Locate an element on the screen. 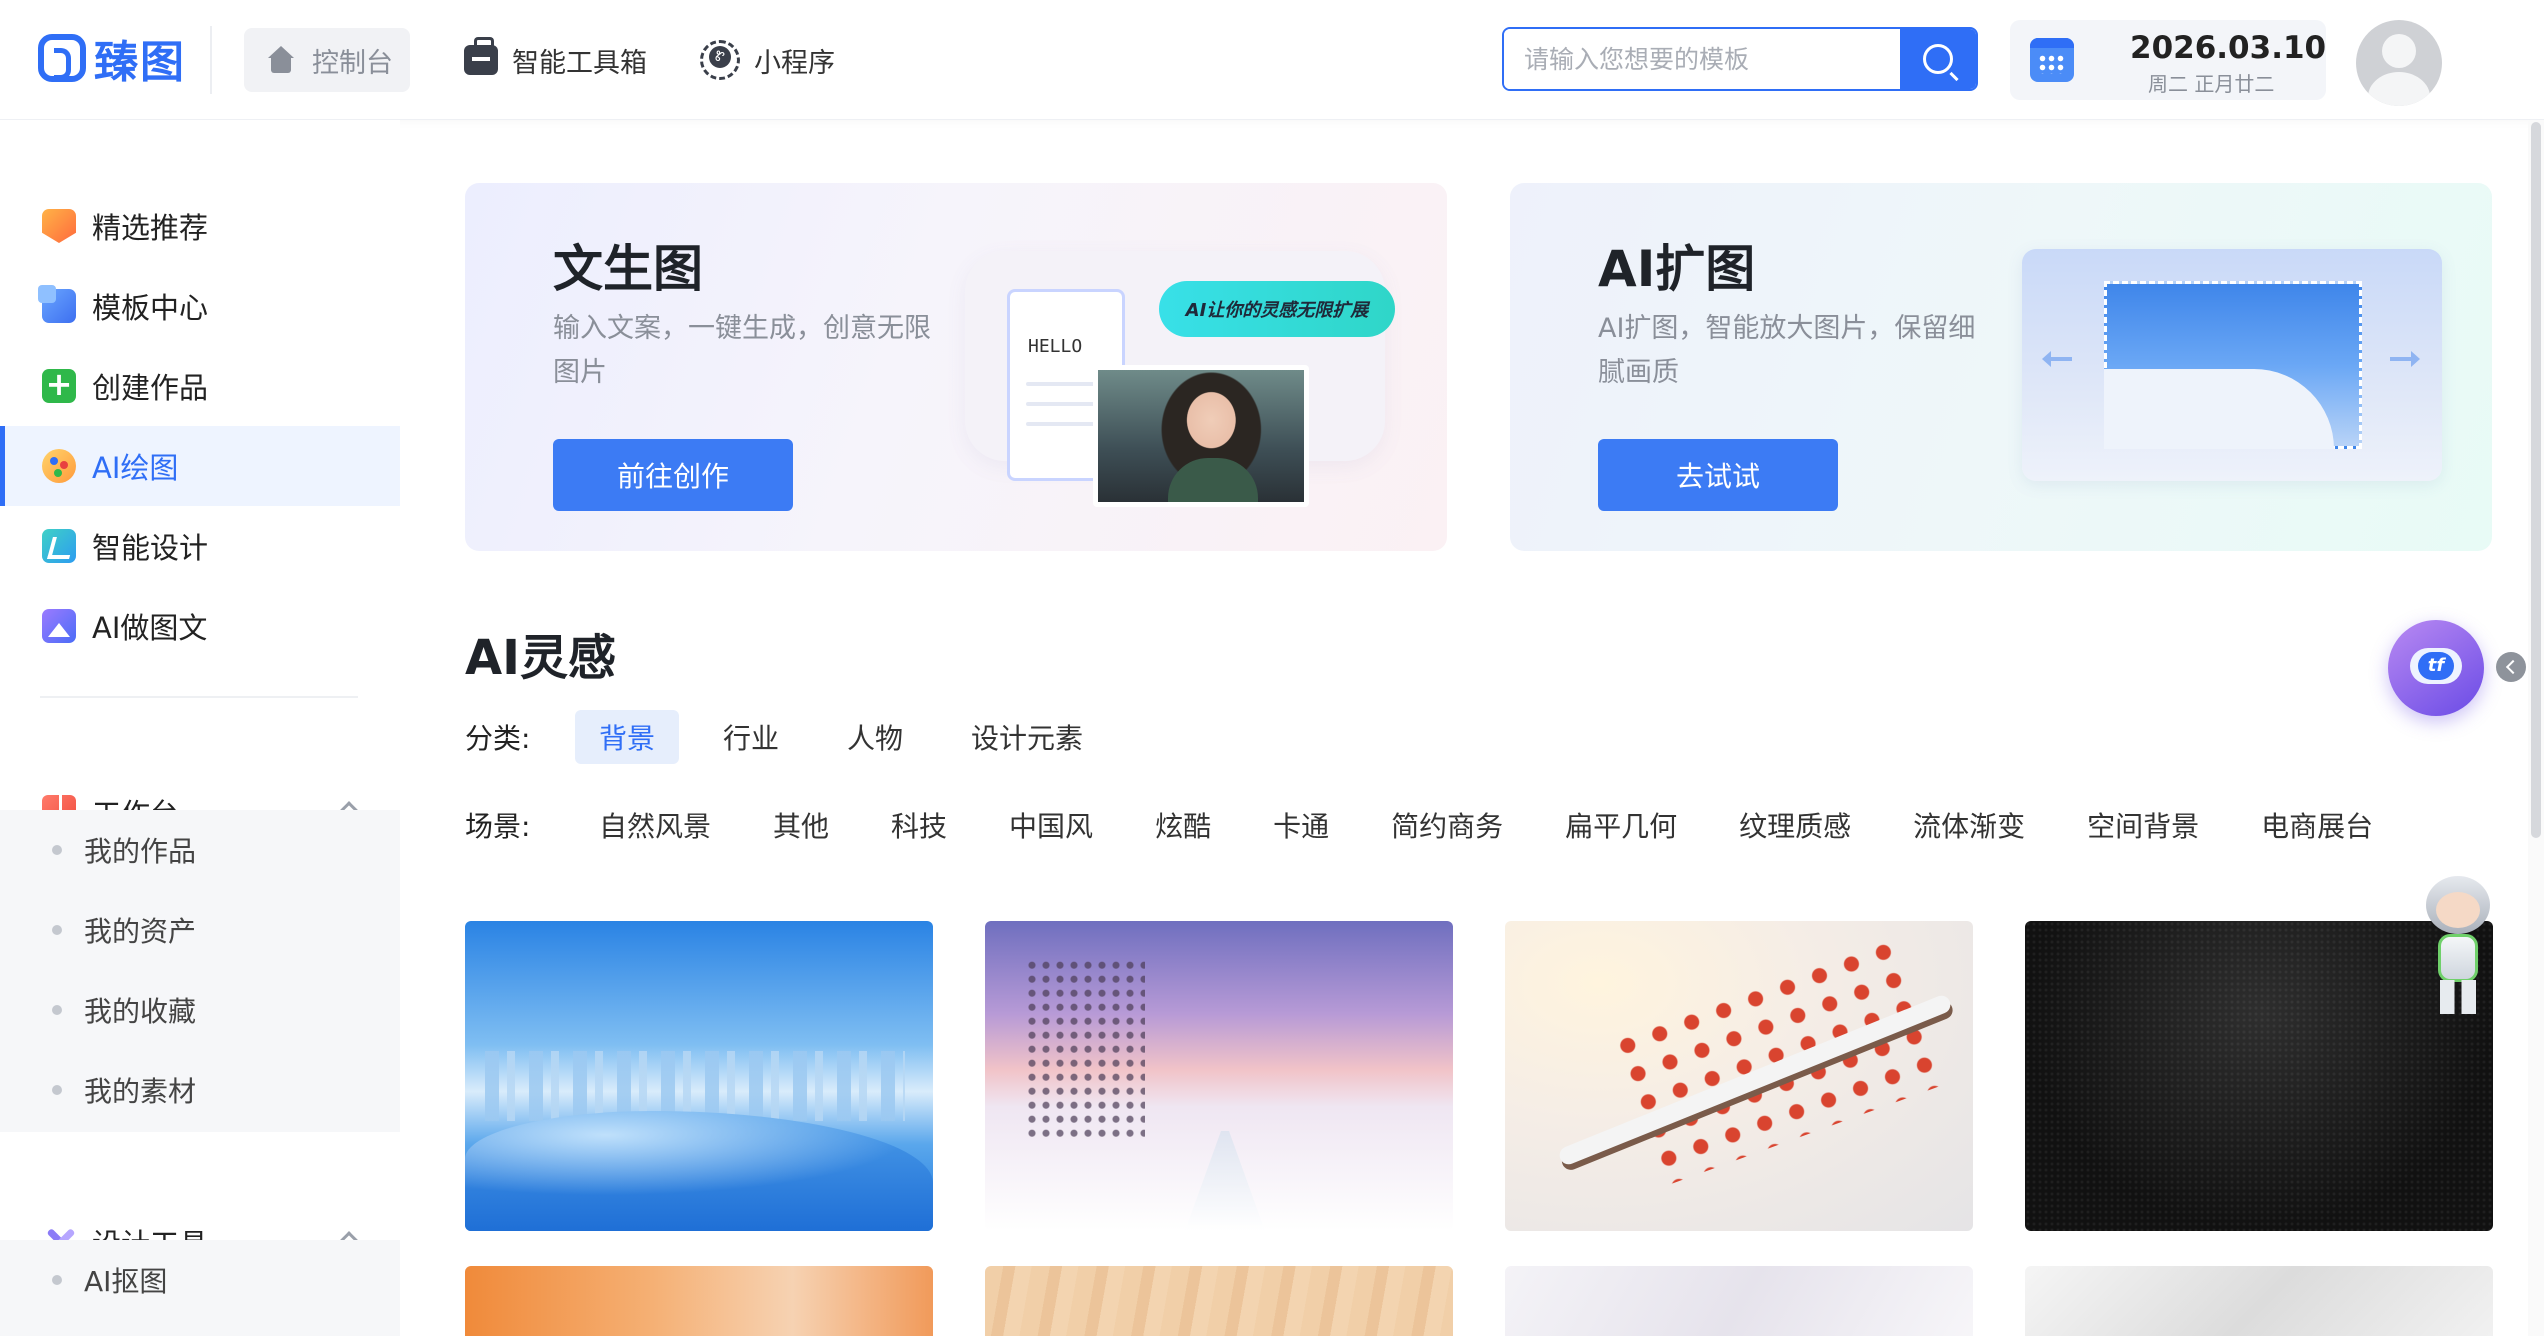 The height and width of the screenshot is (1336, 2544). category-label: 分类: is located at coordinates (498, 738).